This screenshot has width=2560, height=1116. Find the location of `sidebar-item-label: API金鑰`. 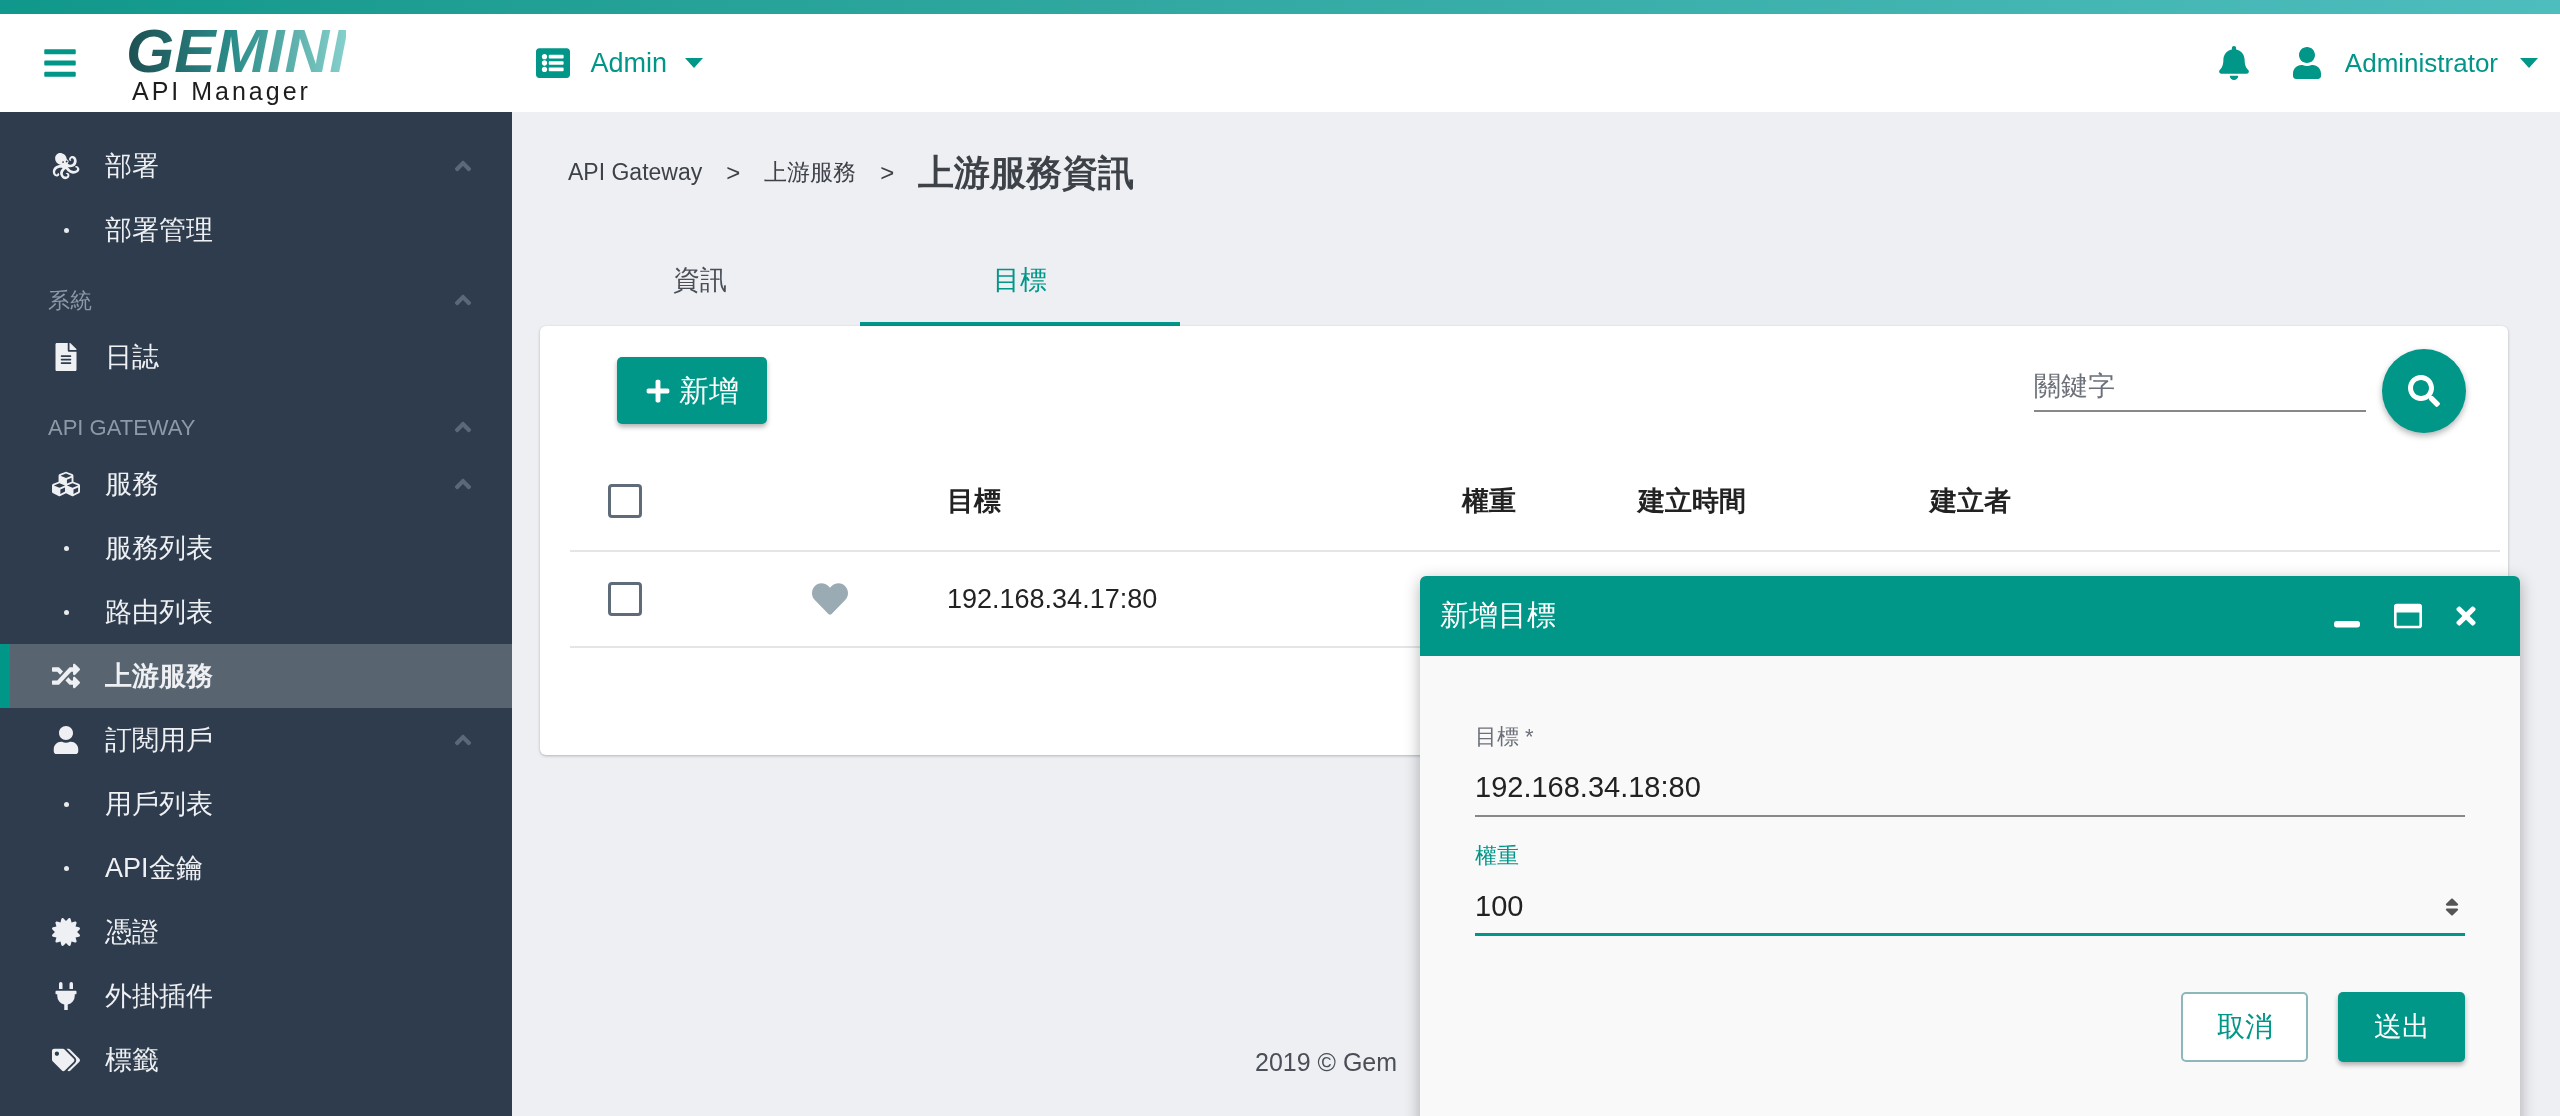

sidebar-item-label: API金鑰 is located at coordinates (154, 868).